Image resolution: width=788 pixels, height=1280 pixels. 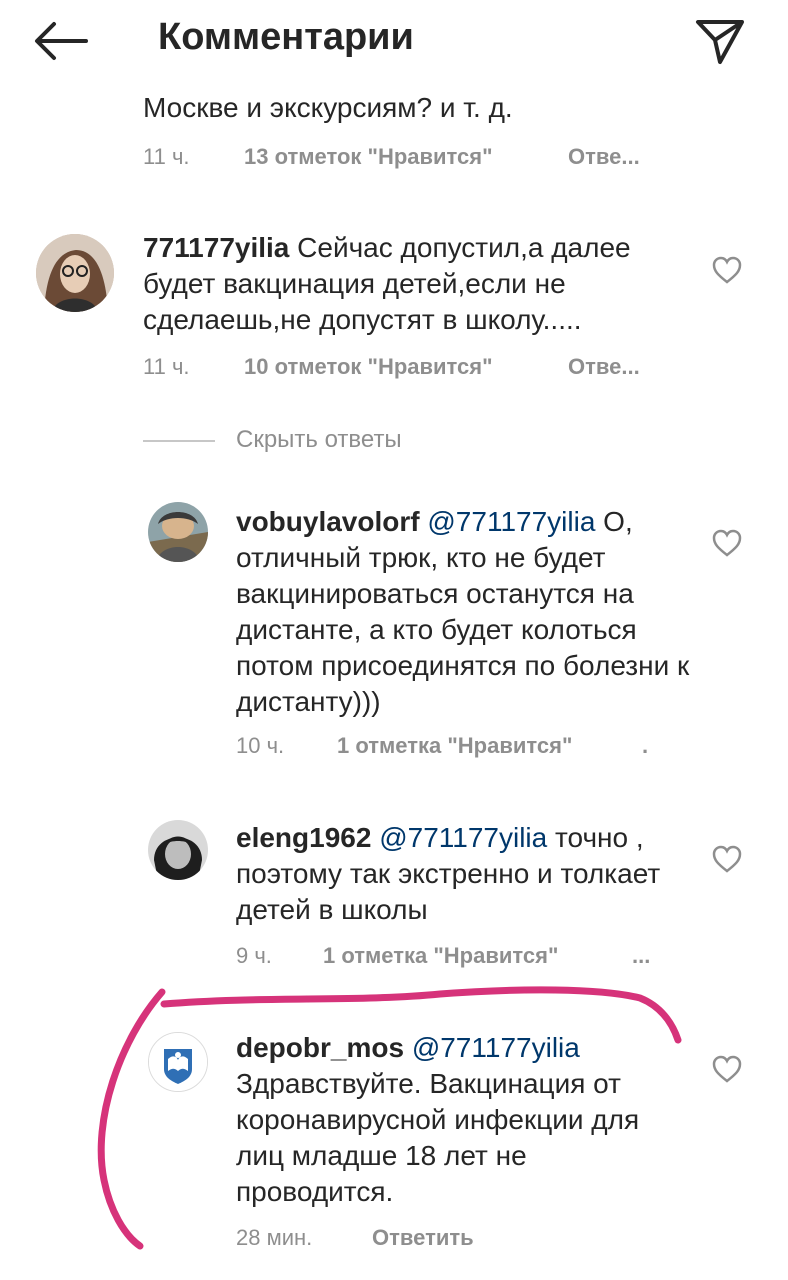 I want to click on send-icon, so click(x=720, y=42).